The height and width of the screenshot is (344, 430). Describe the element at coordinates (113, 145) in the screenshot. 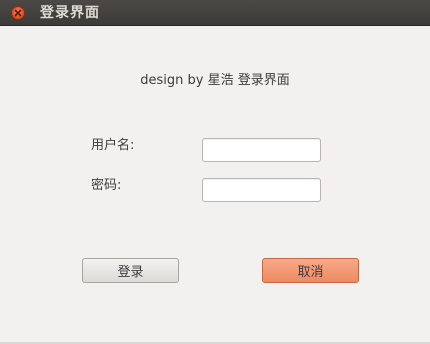

I see `username-label: 用户名:` at that location.